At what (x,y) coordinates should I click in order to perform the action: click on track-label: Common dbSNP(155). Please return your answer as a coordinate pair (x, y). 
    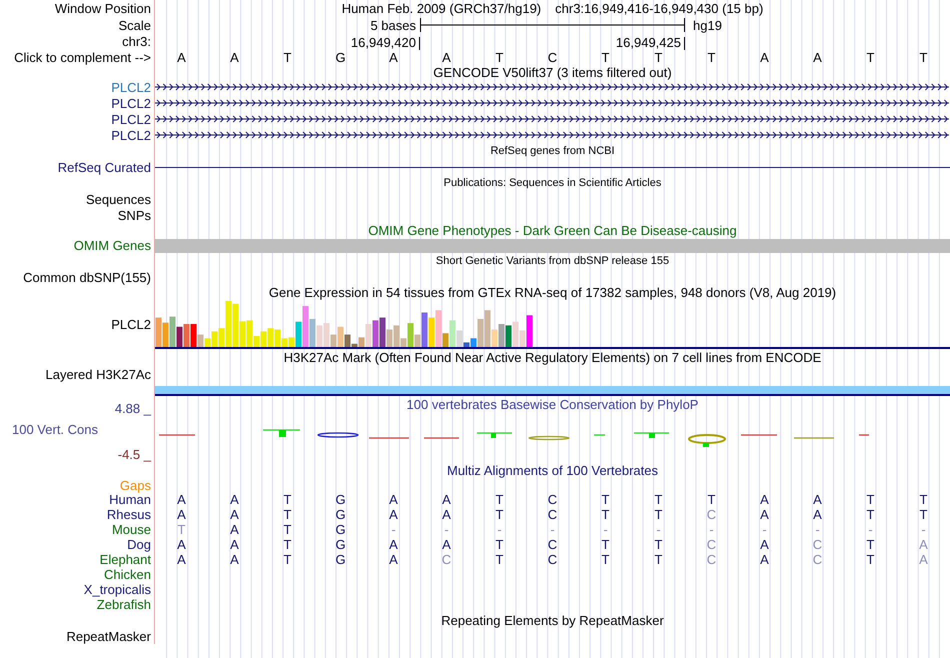
    Looking at the image, I should click on (87, 277).